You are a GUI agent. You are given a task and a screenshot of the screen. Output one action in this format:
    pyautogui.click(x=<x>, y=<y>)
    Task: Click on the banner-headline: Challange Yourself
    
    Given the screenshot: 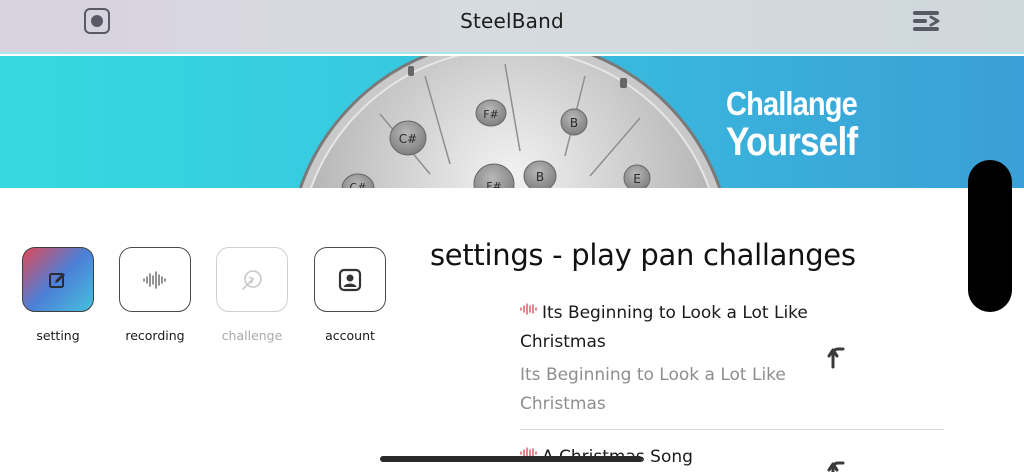 What is the action you would take?
    pyautogui.click(x=792, y=124)
    